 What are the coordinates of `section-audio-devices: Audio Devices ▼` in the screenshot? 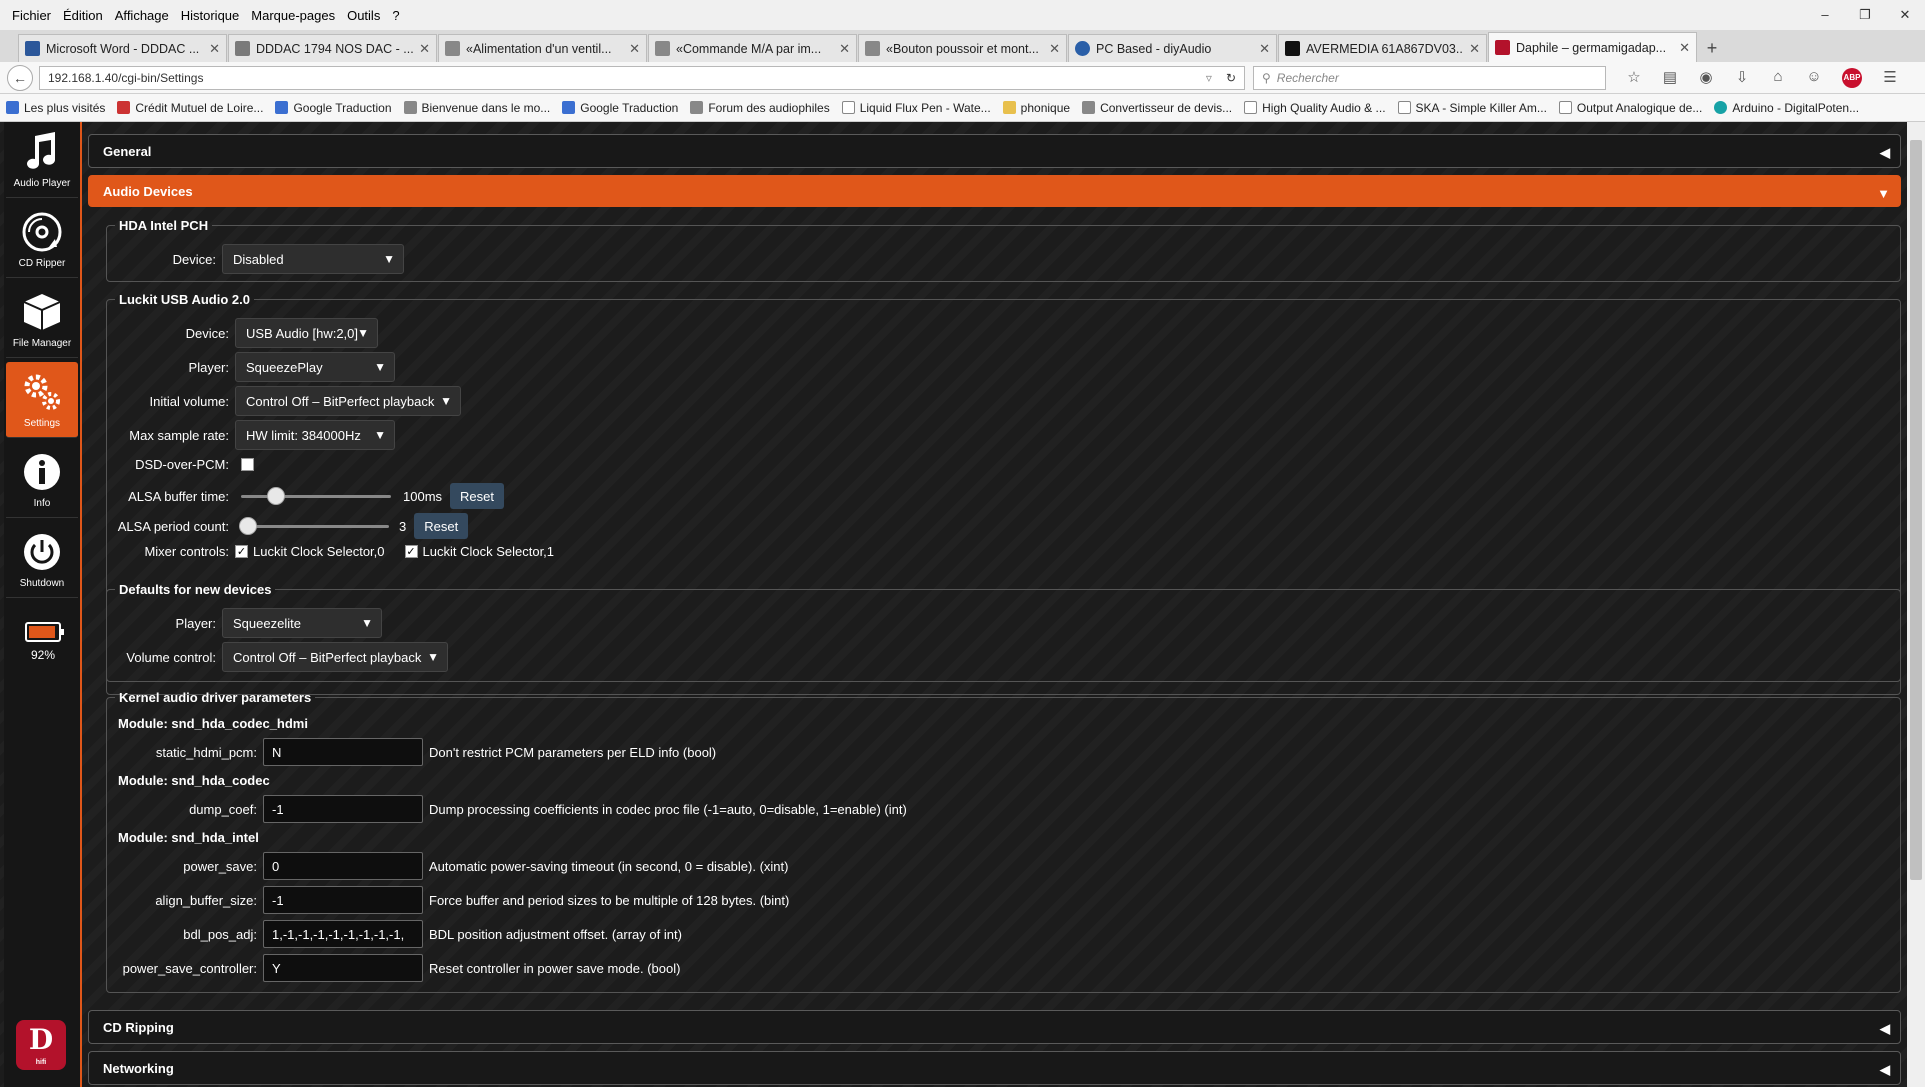 It's located at (994, 191).